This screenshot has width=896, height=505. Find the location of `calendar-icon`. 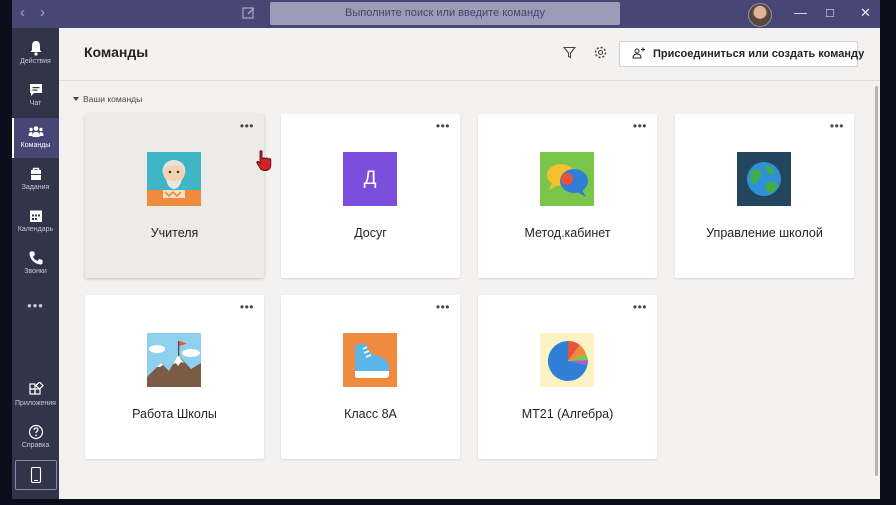

calendar-icon is located at coordinates (35, 216).